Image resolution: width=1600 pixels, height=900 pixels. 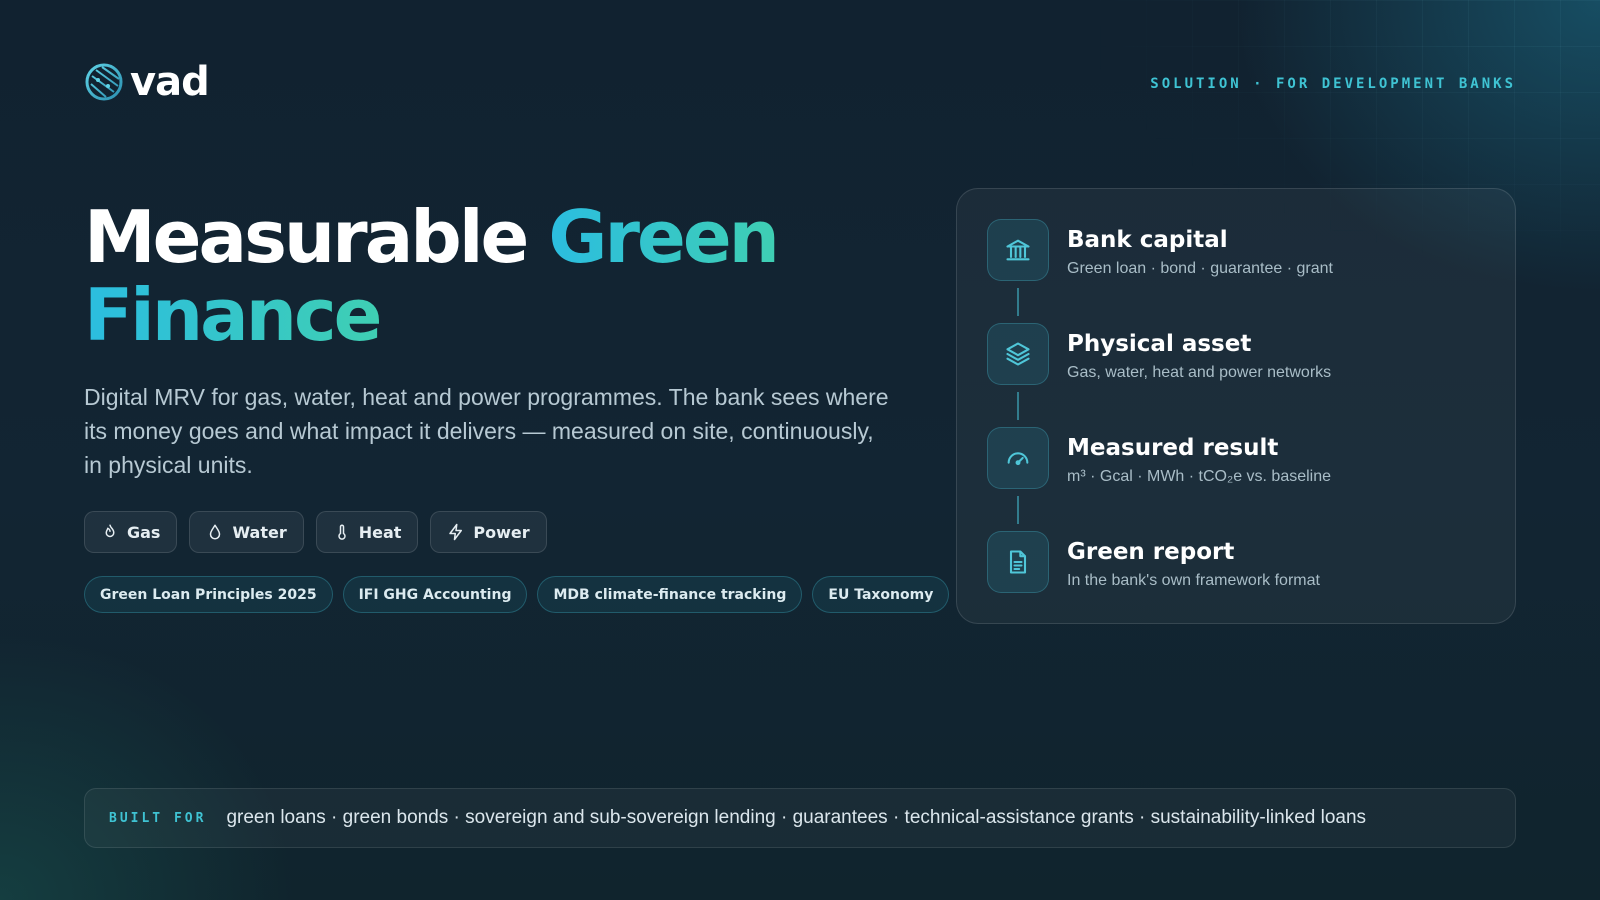 What do you see at coordinates (1199, 372) in the screenshot?
I see `step-subtitle: Gas, water, heat and power networks` at bounding box center [1199, 372].